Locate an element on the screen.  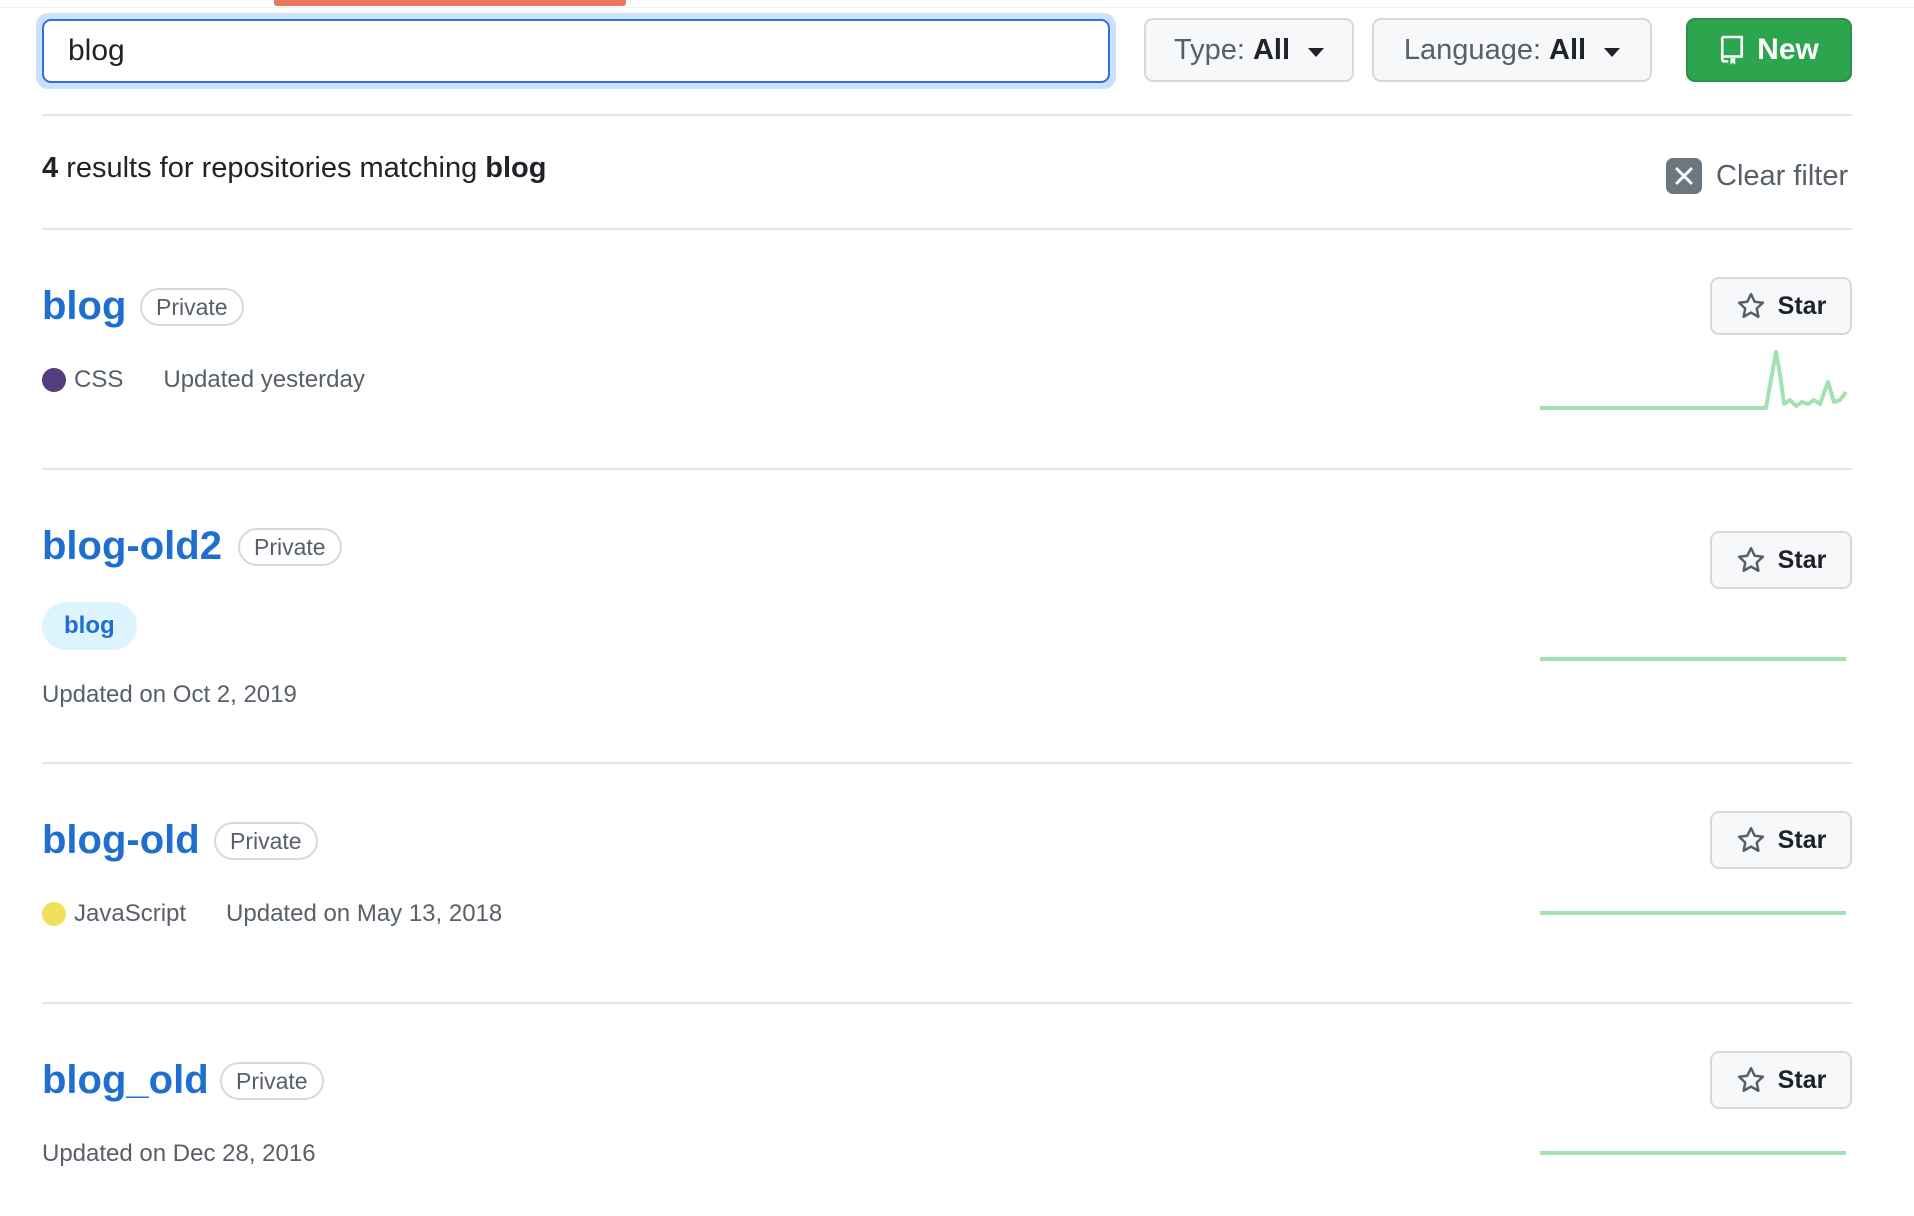
search-focus-ring is located at coordinates (576, 51).